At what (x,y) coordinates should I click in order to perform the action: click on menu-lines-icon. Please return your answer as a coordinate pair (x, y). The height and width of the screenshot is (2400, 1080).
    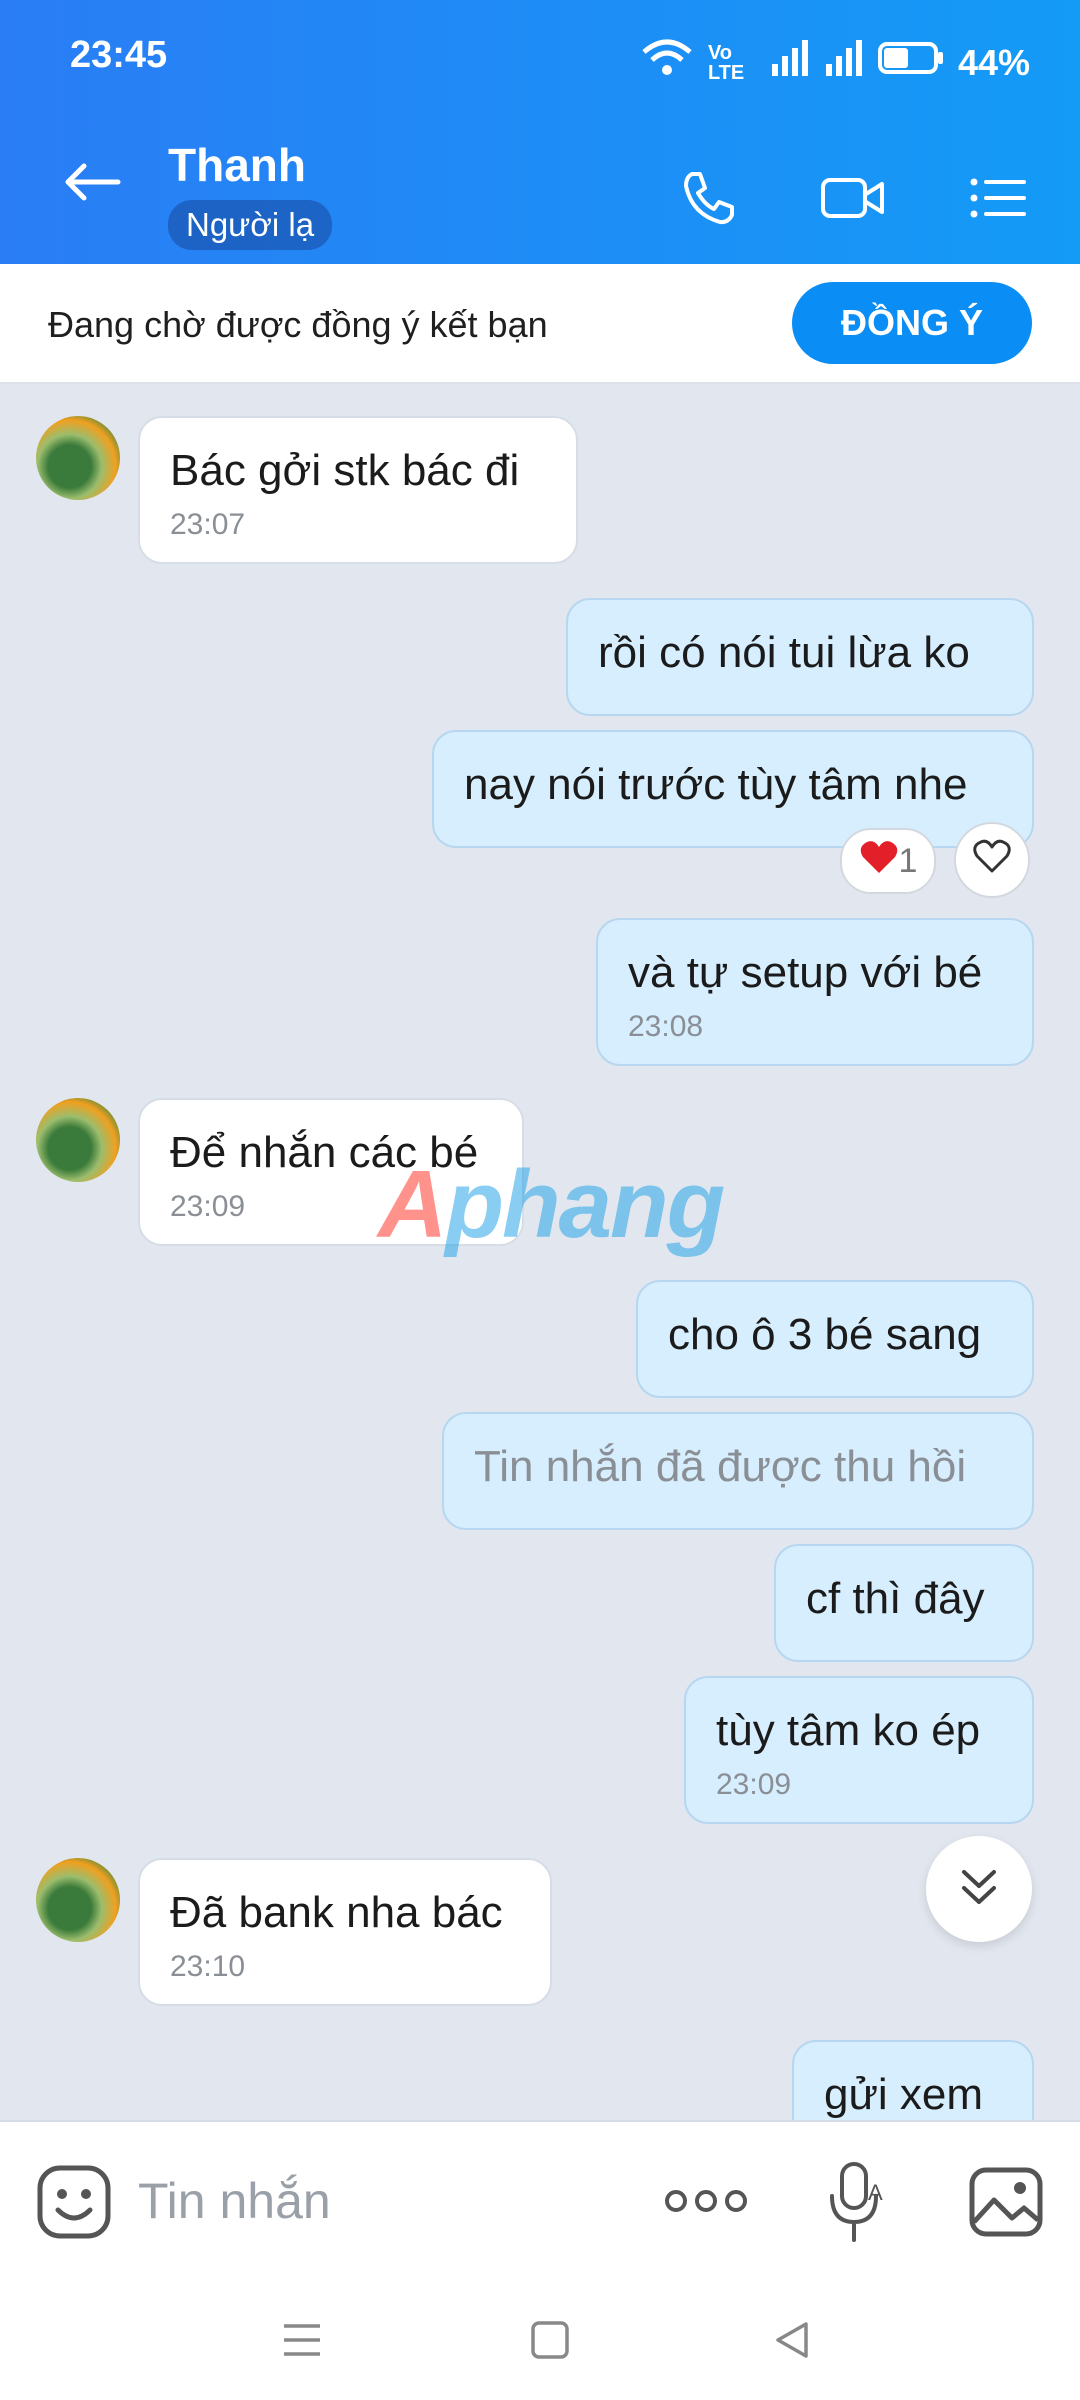
    Looking at the image, I should click on (302, 2344).